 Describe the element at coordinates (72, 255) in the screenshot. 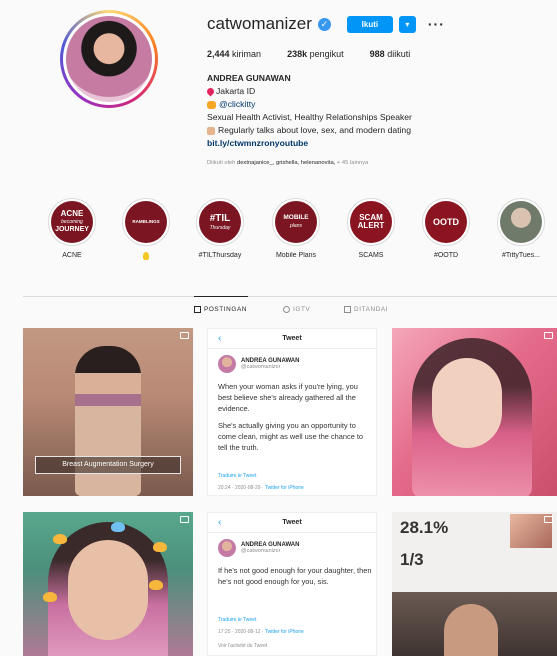

I see `highlight-label: ACNE` at that location.